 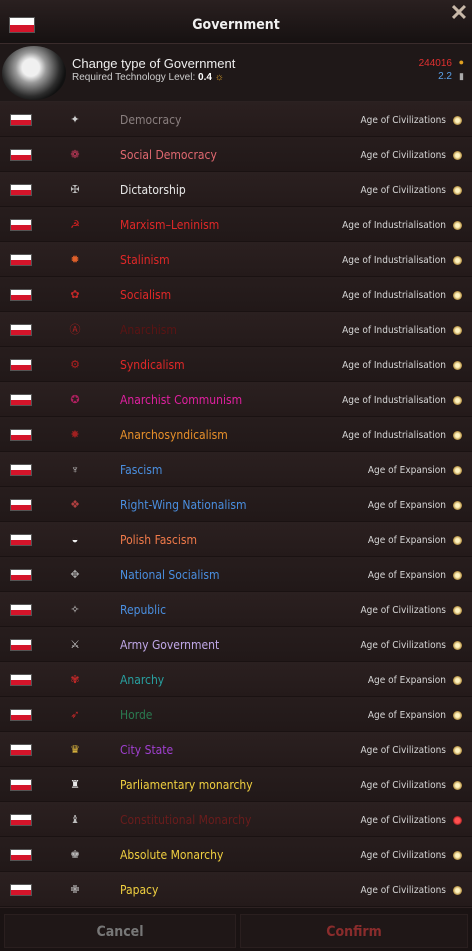 I want to click on absolute-monarchy-icon: ♚, so click(x=75, y=855).